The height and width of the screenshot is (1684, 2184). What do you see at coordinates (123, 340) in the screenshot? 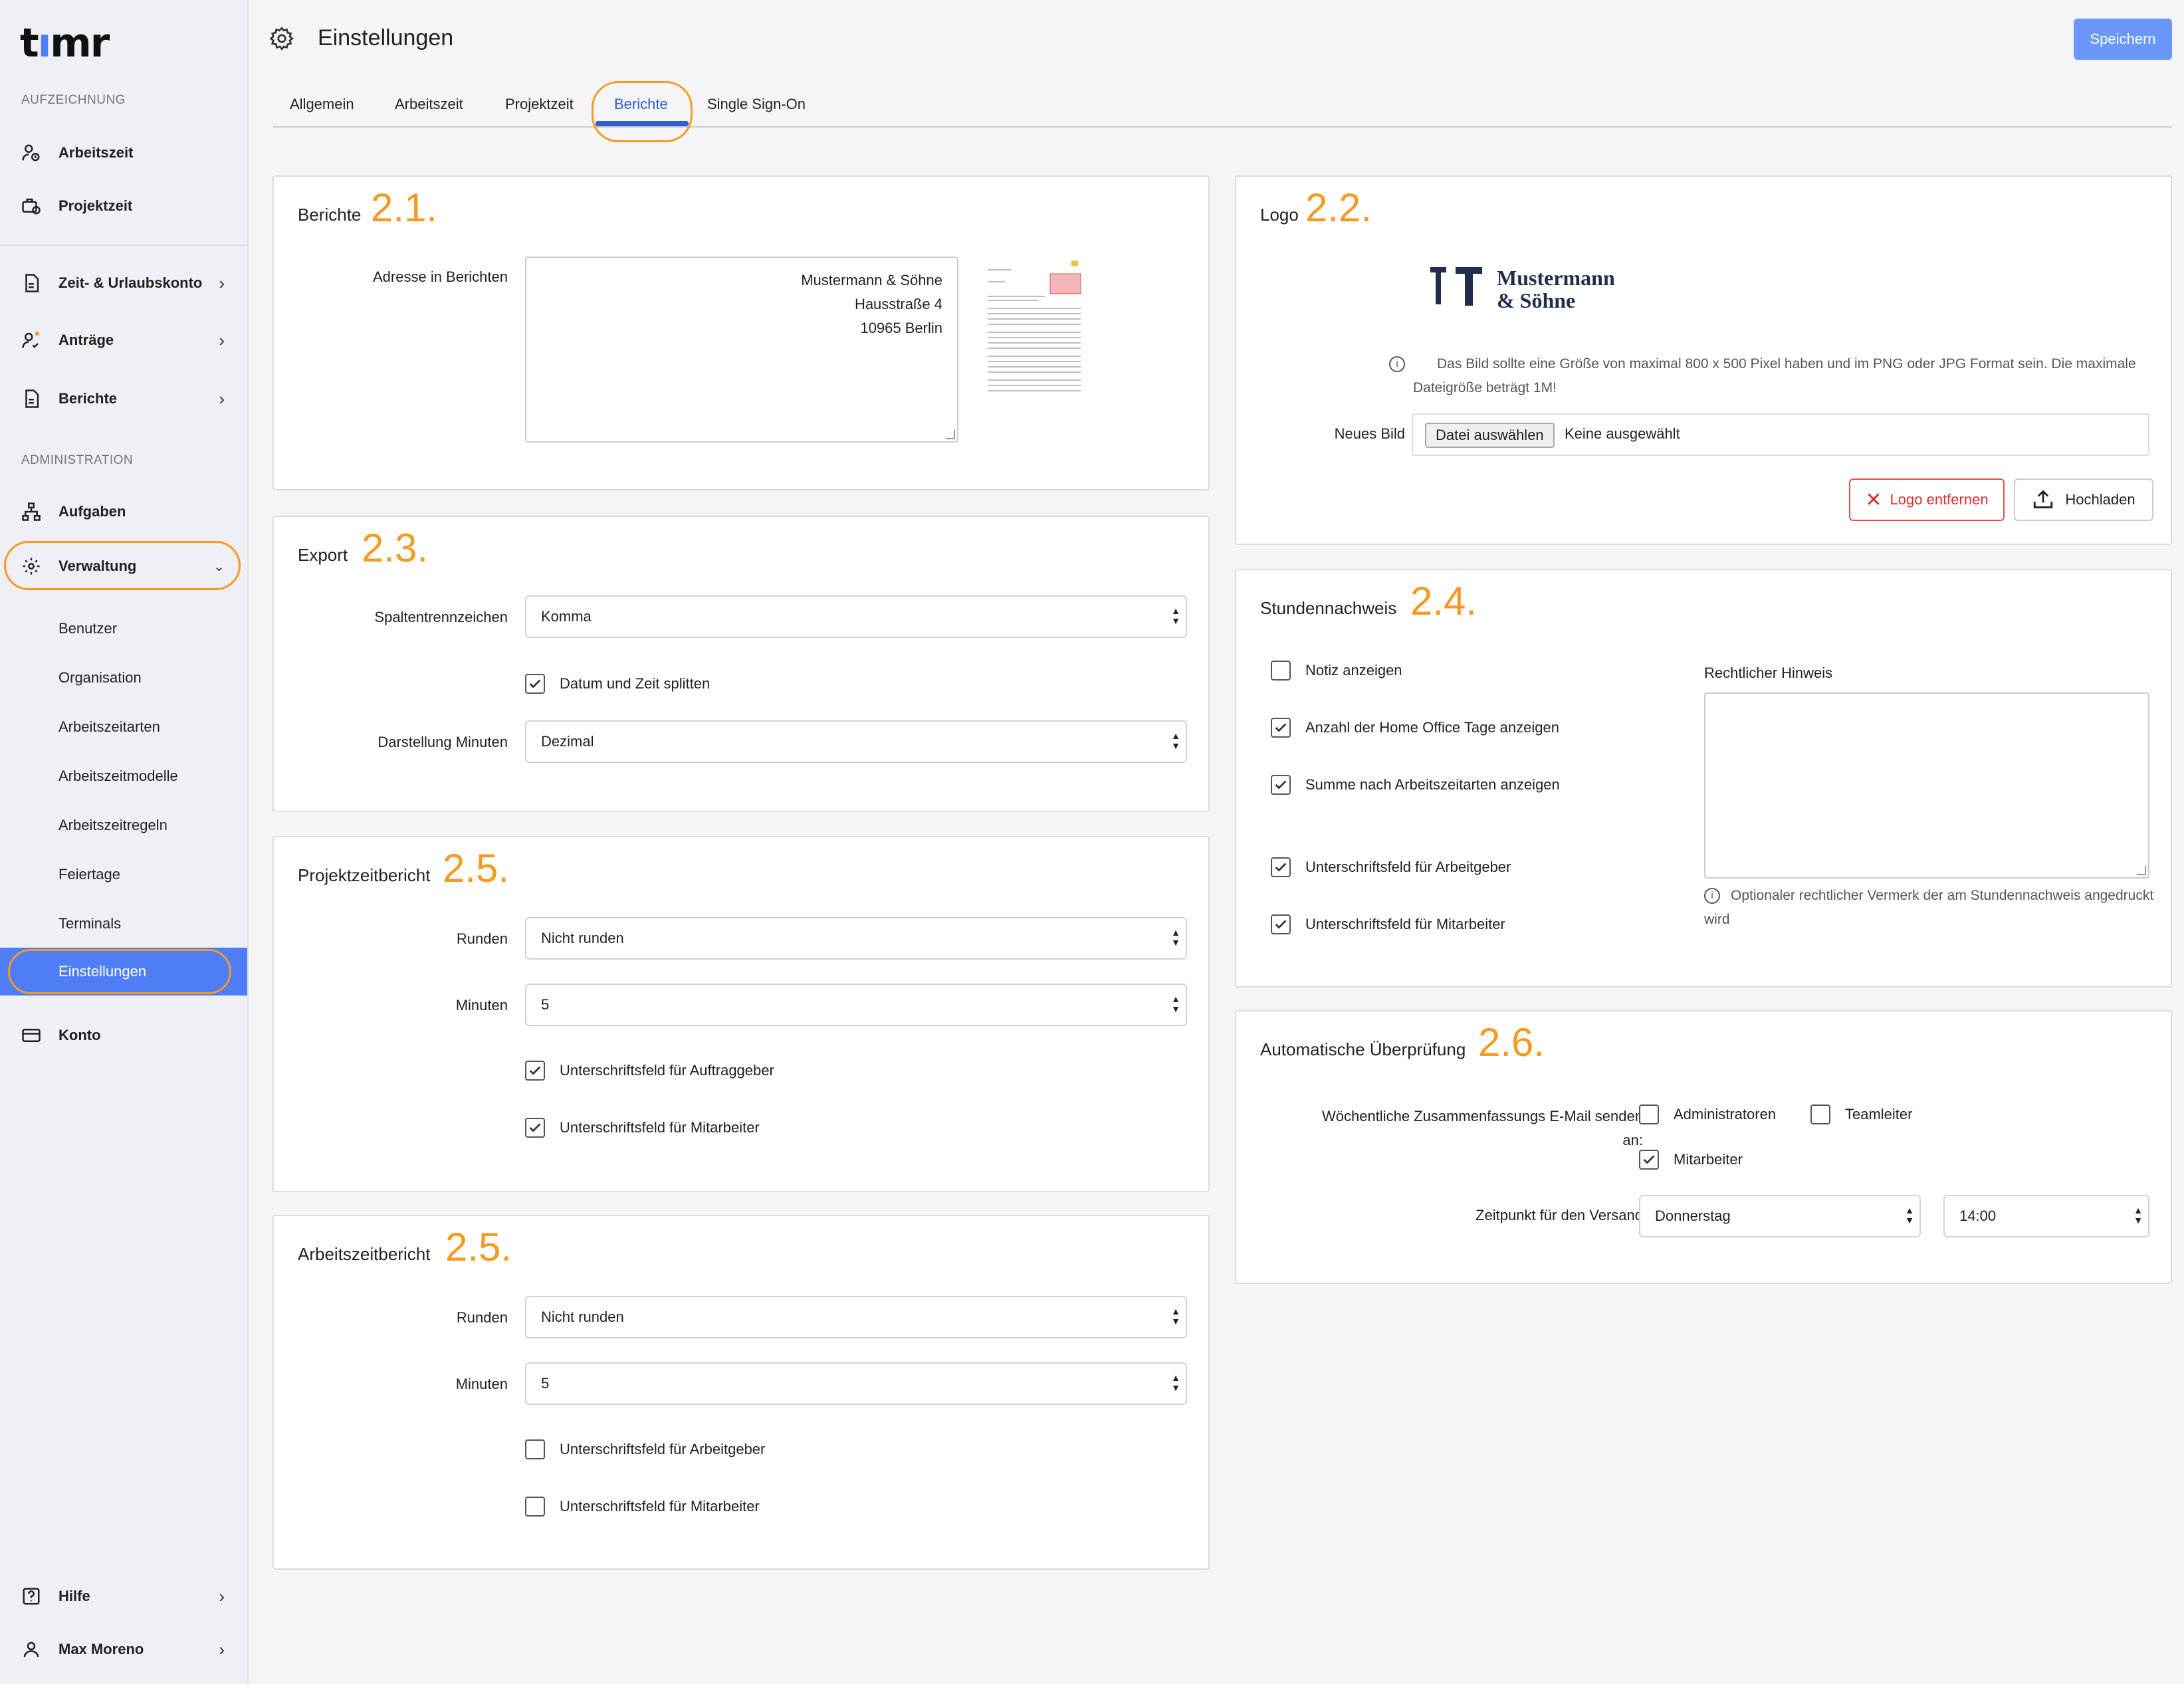
I see `sidebar-item-antraege: Anträge ›` at bounding box center [123, 340].